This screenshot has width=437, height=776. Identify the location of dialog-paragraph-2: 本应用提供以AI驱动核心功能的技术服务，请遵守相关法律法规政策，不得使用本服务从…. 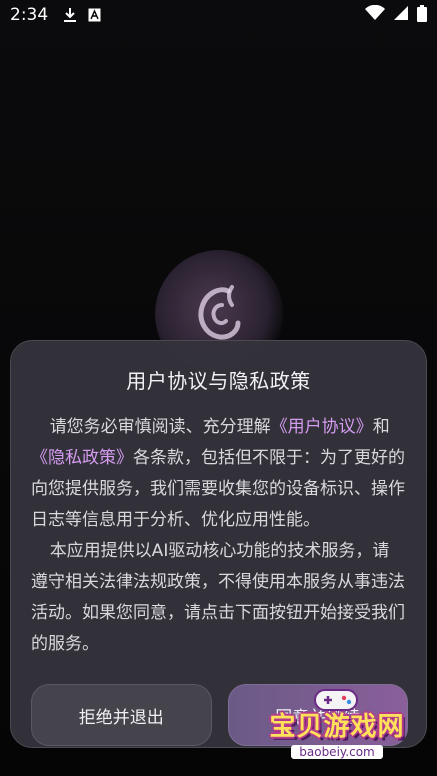
(218, 597).